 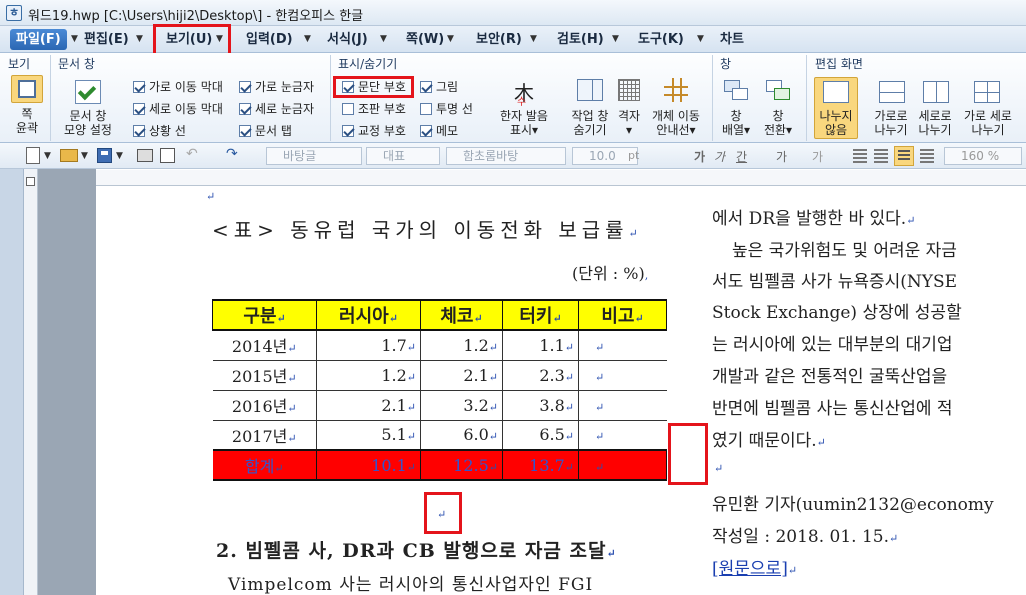 I want to click on italic-button: 가, so click(x=719, y=156).